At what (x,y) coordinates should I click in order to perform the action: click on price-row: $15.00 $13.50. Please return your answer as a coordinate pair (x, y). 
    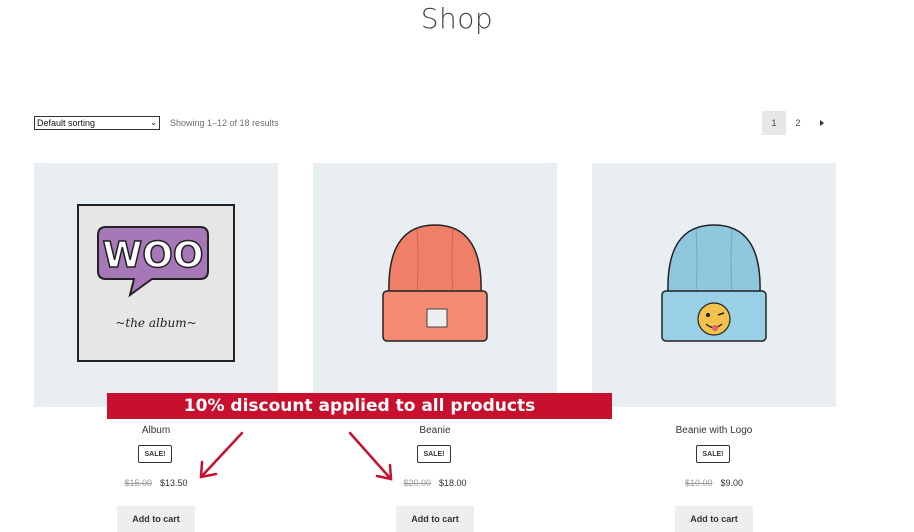
    Looking at the image, I should click on (156, 483).